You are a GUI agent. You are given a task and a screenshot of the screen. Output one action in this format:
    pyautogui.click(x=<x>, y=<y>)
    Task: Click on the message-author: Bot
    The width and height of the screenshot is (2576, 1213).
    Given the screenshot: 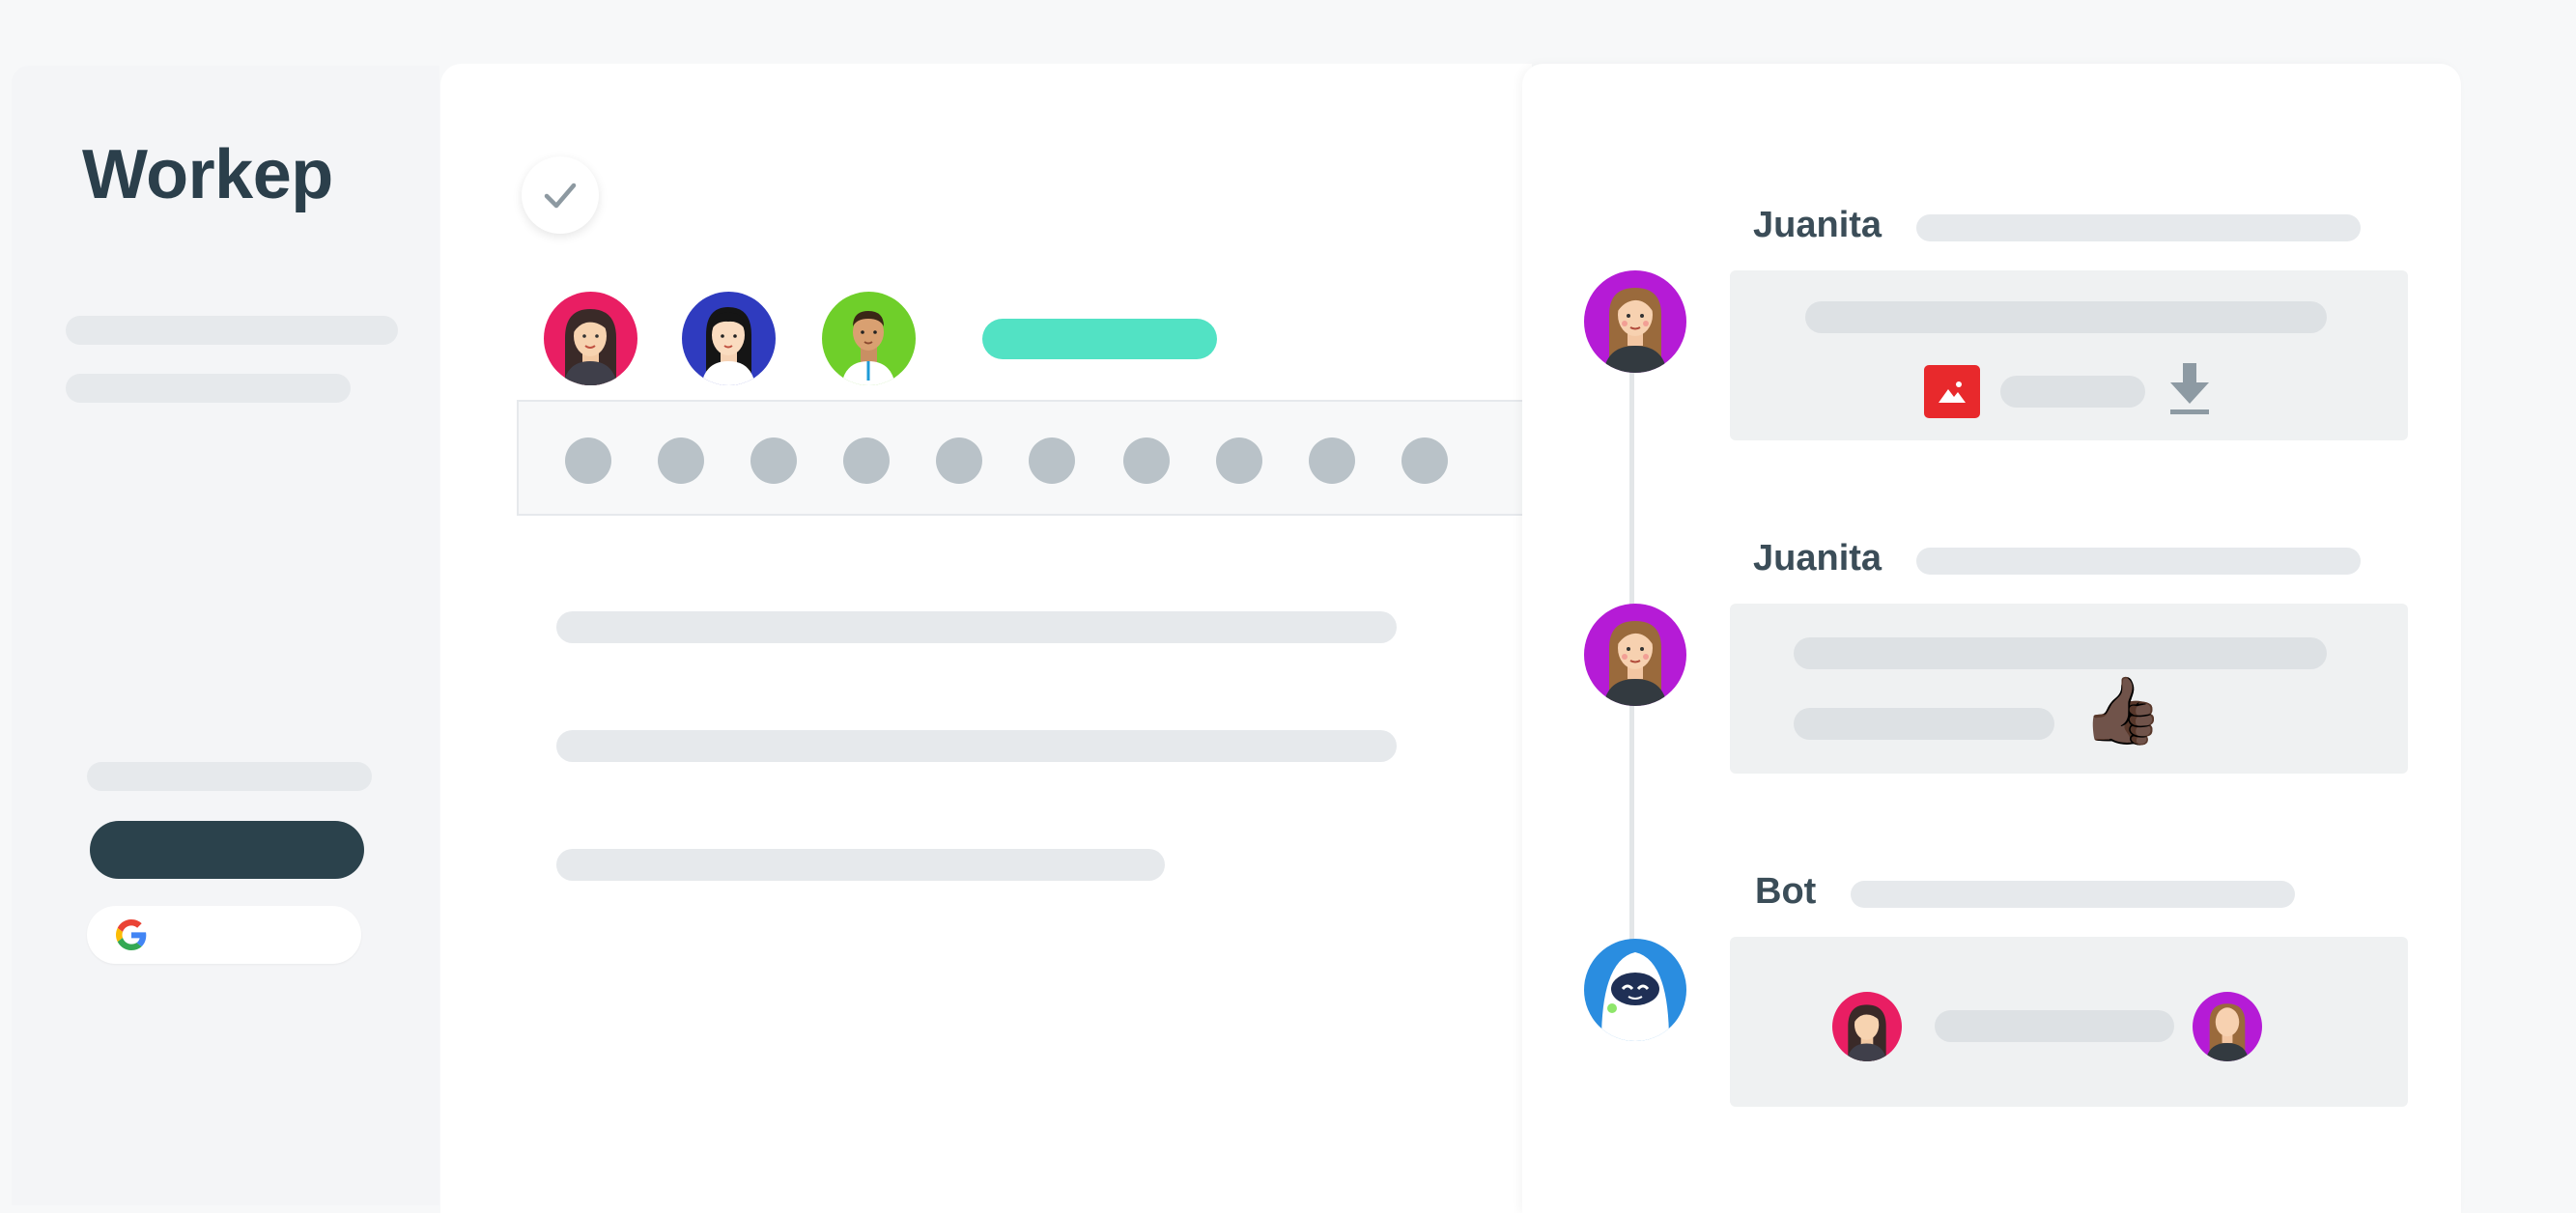 What is the action you would take?
    pyautogui.click(x=1786, y=892)
    